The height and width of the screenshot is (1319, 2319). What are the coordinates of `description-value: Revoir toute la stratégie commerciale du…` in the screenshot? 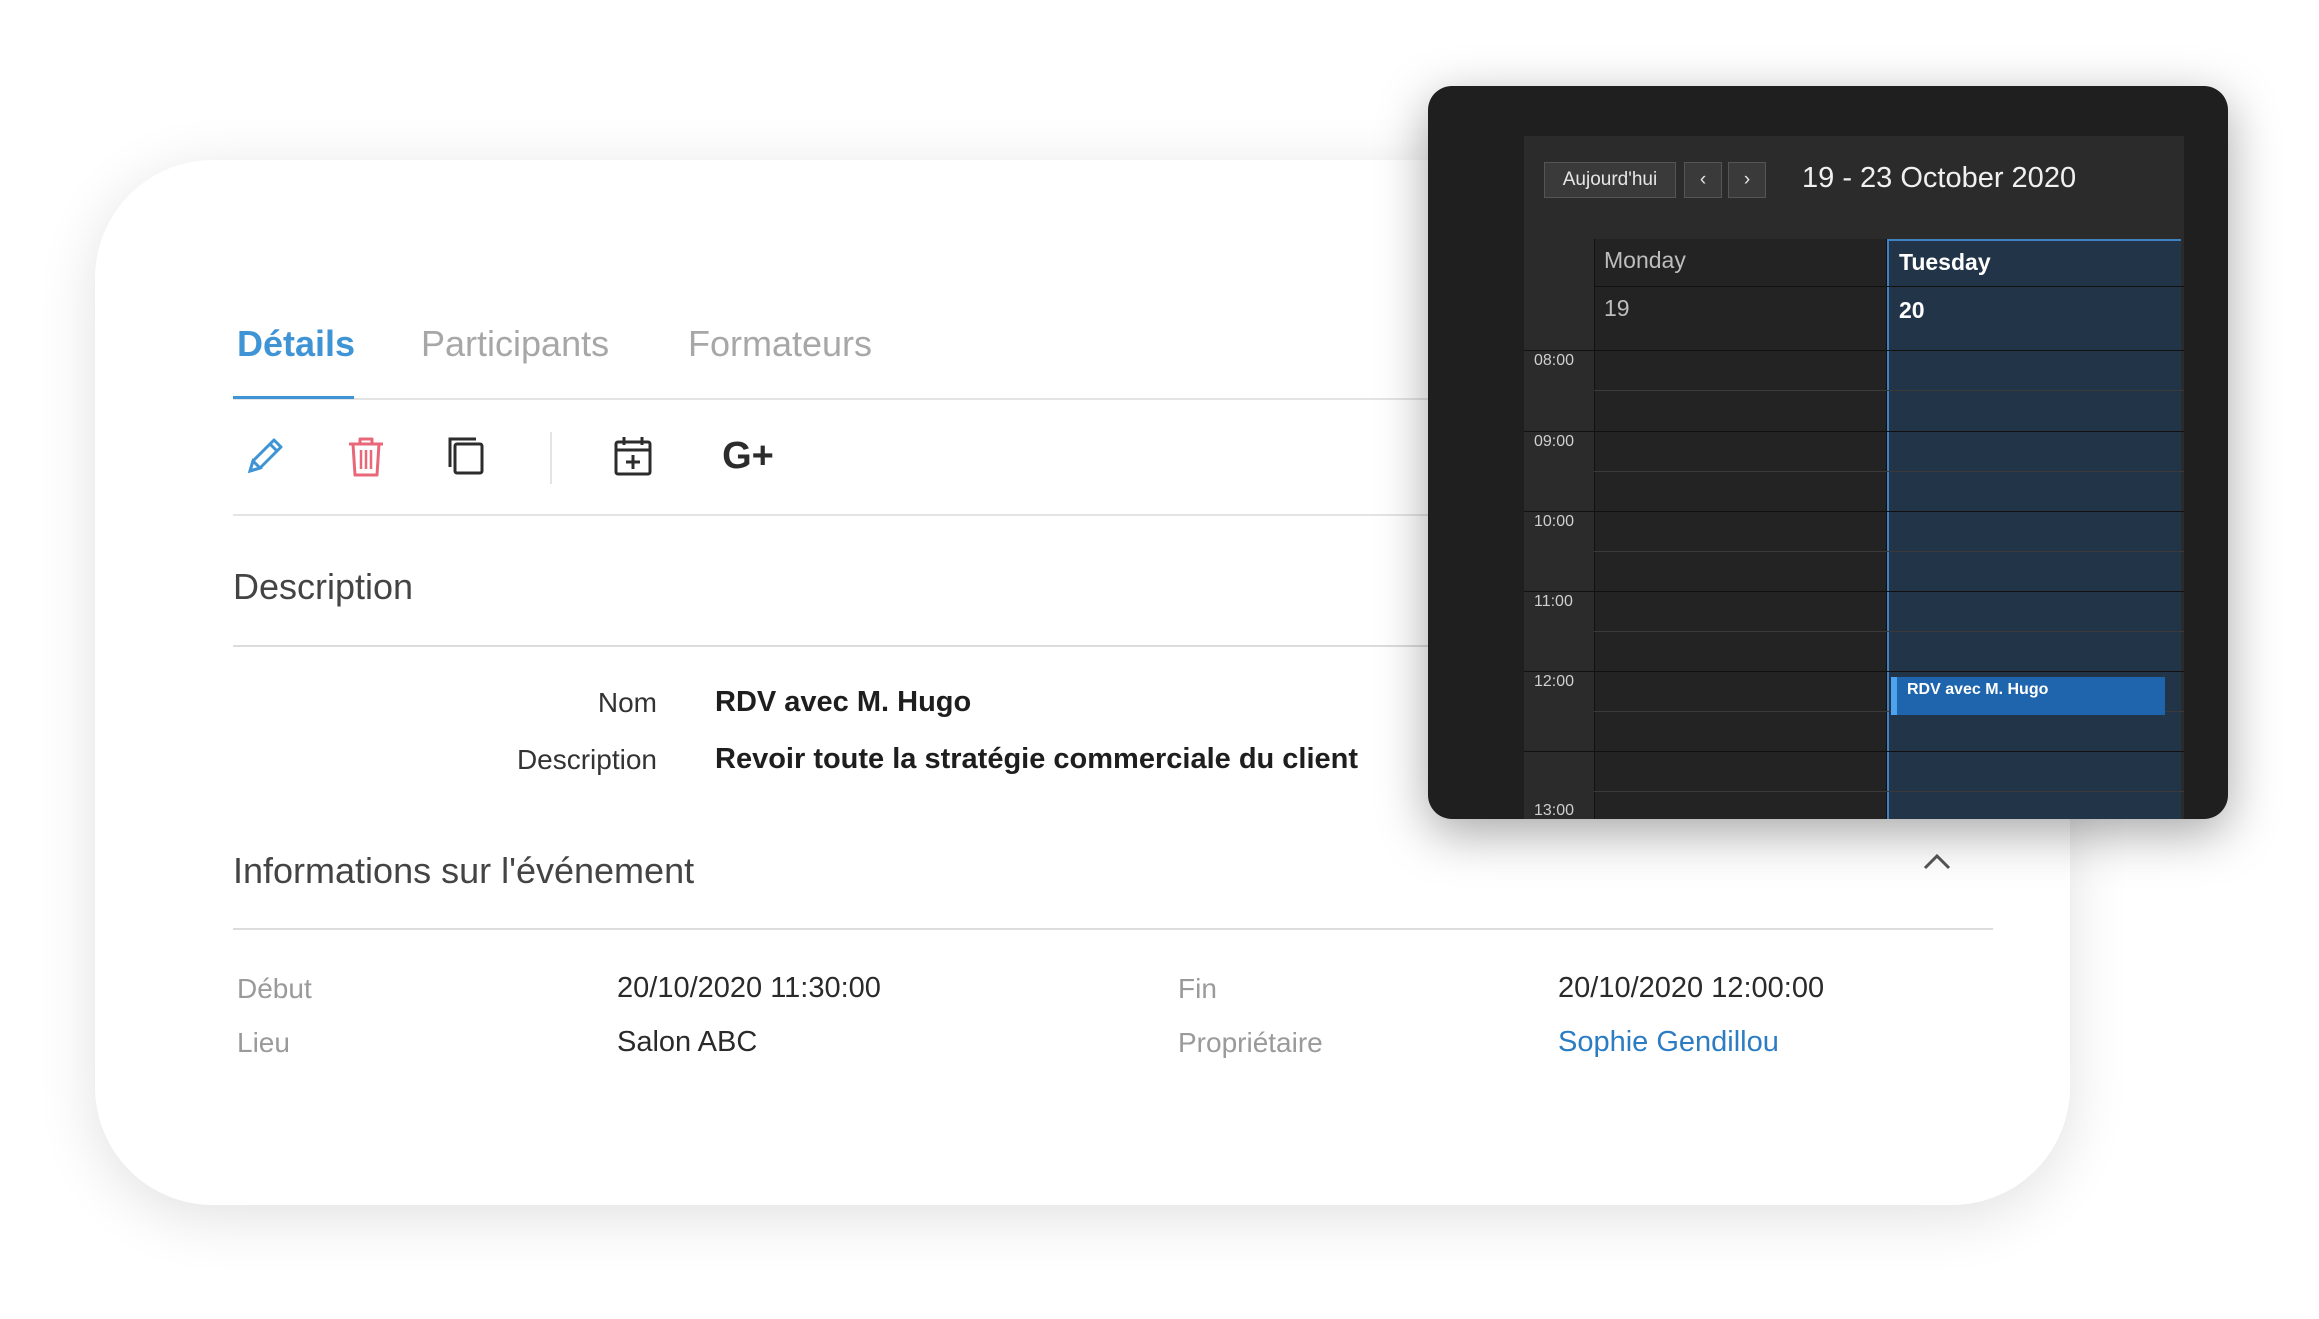 It's located at (1037, 759).